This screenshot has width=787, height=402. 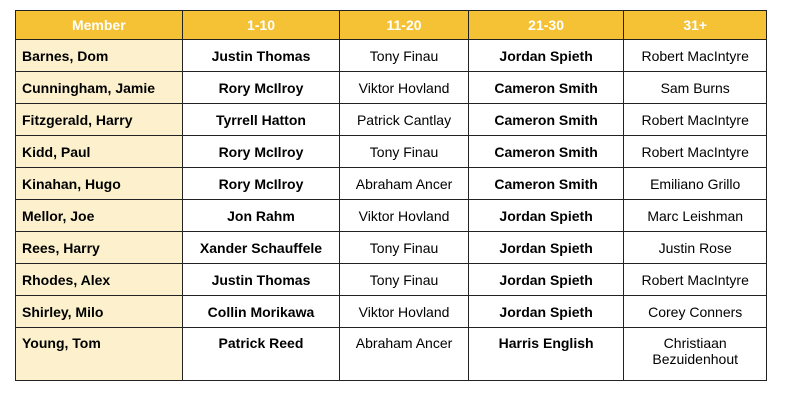 What do you see at coordinates (99, 215) in the screenshot?
I see `member-cell: Mellor, Joe` at bounding box center [99, 215].